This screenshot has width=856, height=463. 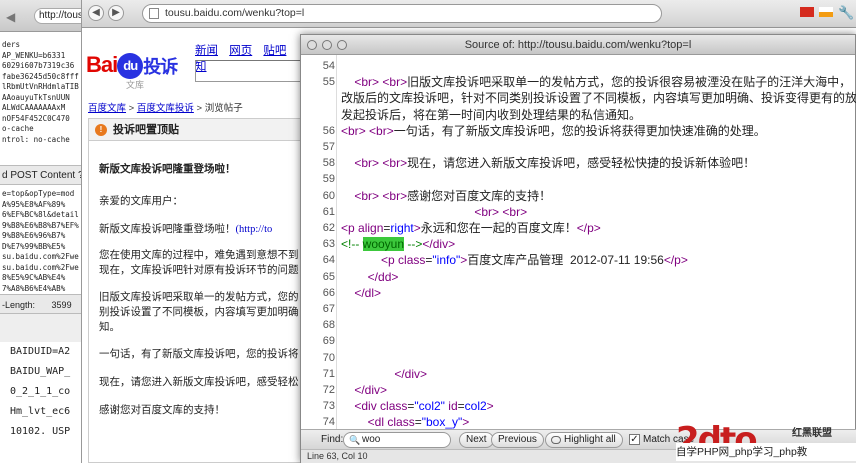 I want to click on highlight-all-button: Highlight all, so click(x=584, y=440).